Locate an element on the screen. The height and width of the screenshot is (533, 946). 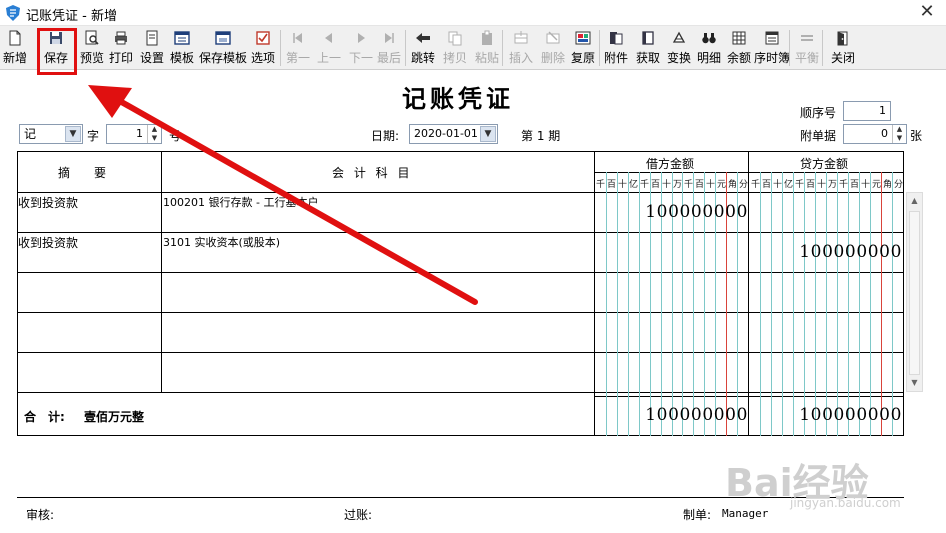
save-template-label: 保存模板 is located at coordinates (222, 58).